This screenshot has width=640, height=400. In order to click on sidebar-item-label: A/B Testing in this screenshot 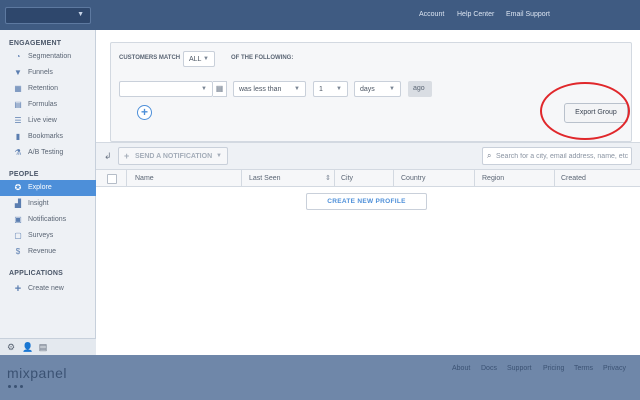, I will do `click(45, 152)`.